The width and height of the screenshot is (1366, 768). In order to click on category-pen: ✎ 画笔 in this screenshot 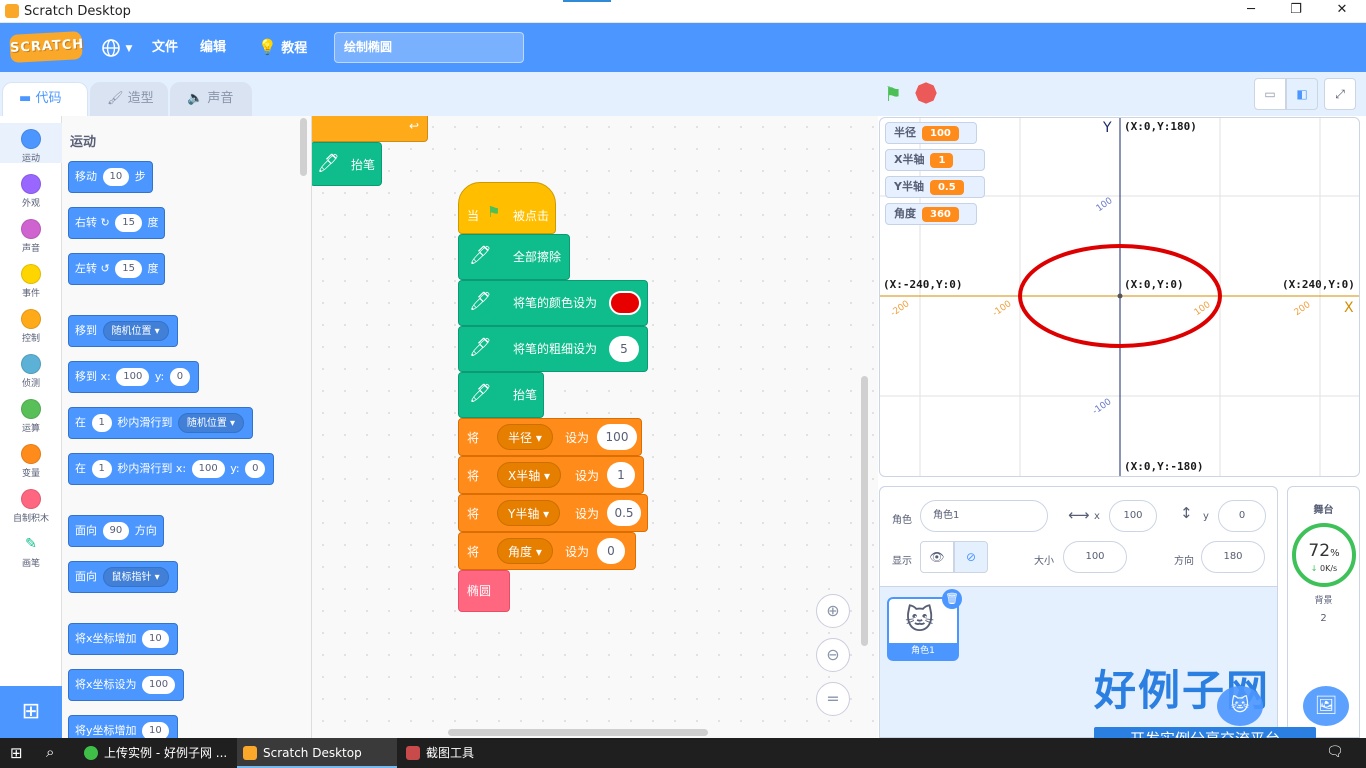, I will do `click(31, 551)`.